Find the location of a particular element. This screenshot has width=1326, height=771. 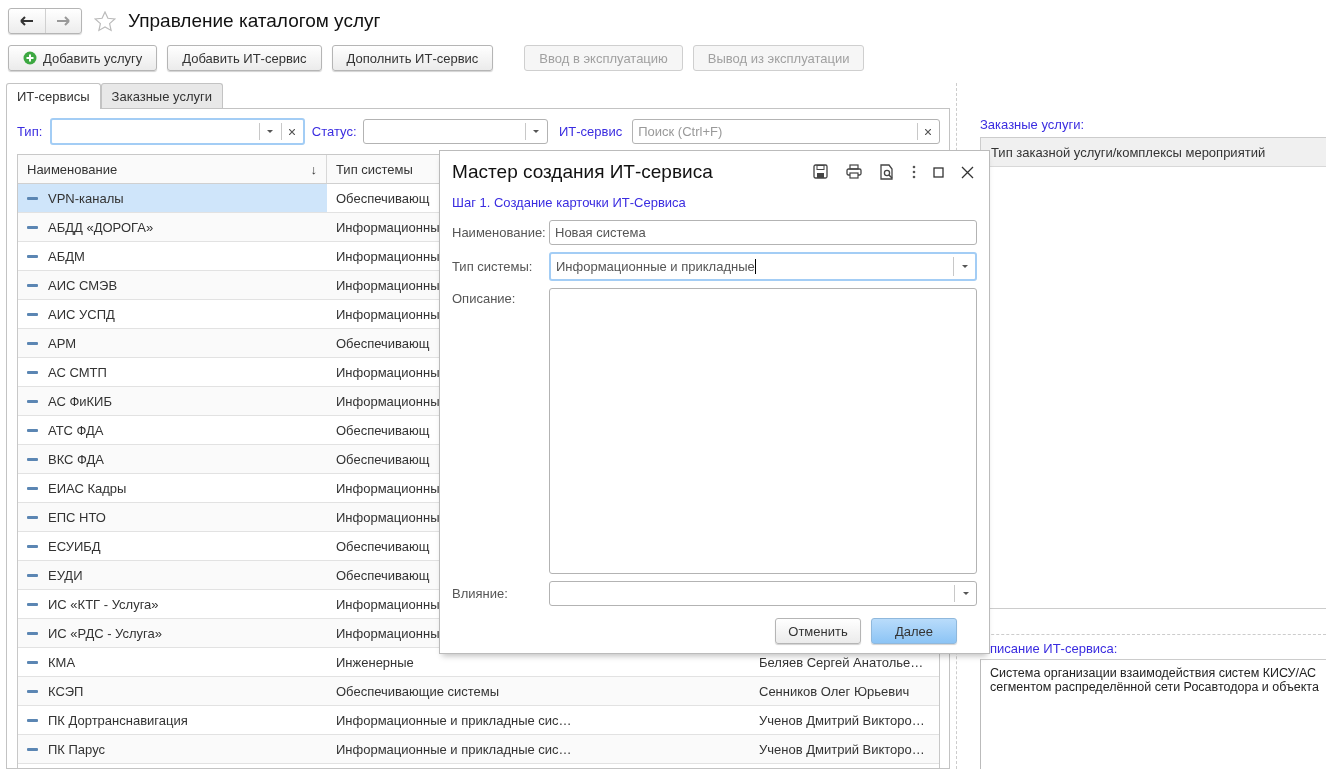

table-cell: ВКС ФДА is located at coordinates (172, 459).